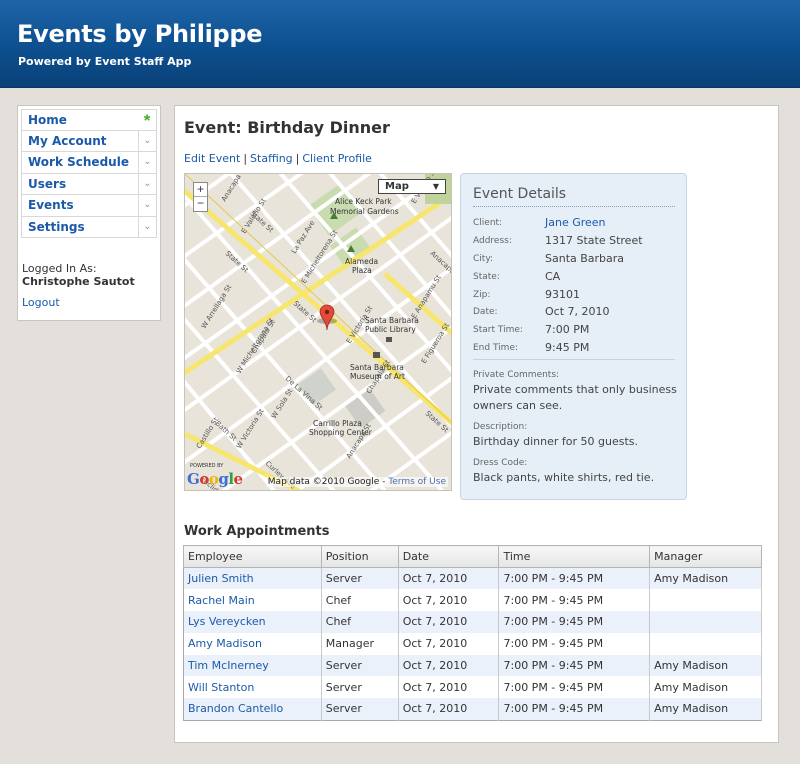  What do you see at coordinates (500, 463) in the screenshot?
I see `dress-code-label: Dress Code:` at bounding box center [500, 463].